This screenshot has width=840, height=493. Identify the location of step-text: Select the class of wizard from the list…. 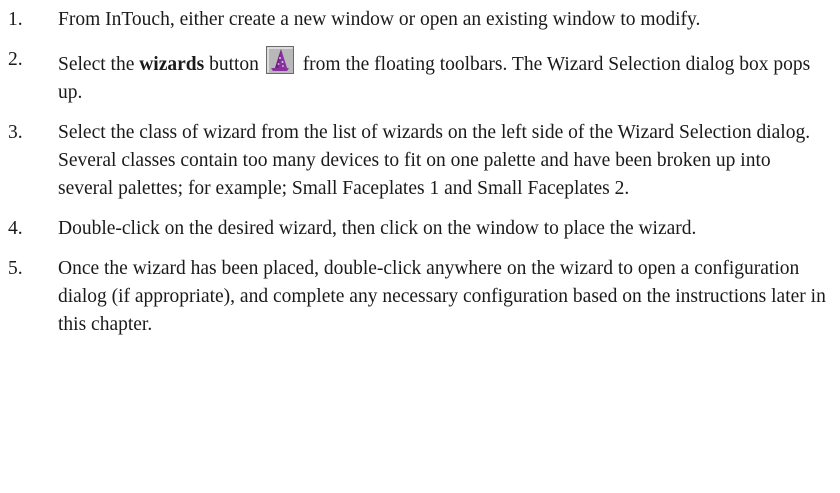
(434, 160).